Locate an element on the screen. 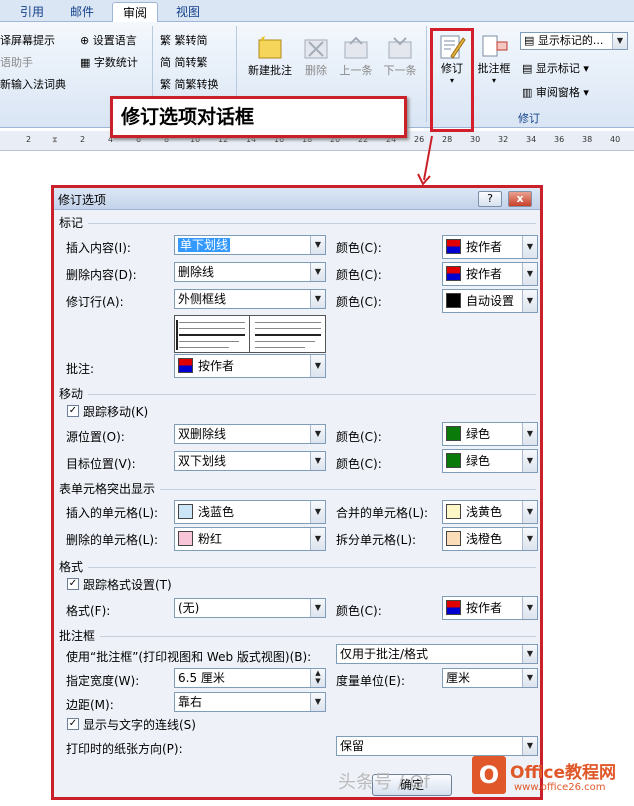 The height and width of the screenshot is (806, 634). moved-from-label: 源位置(O): is located at coordinates (95, 437).